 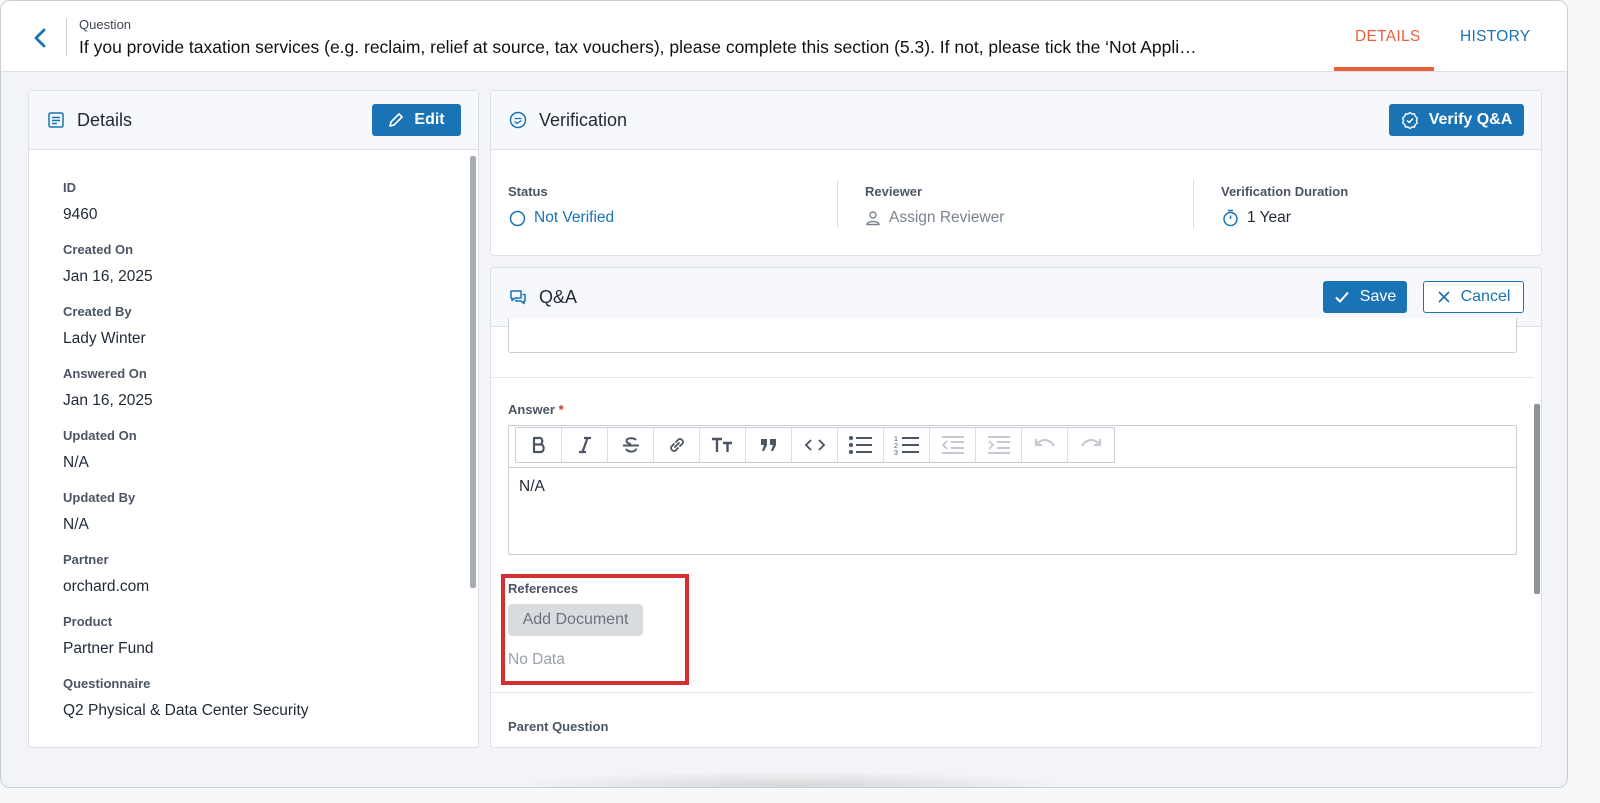 What do you see at coordinates (1012, 467) in the screenshot?
I see `editor-toolbar-divider` at bounding box center [1012, 467].